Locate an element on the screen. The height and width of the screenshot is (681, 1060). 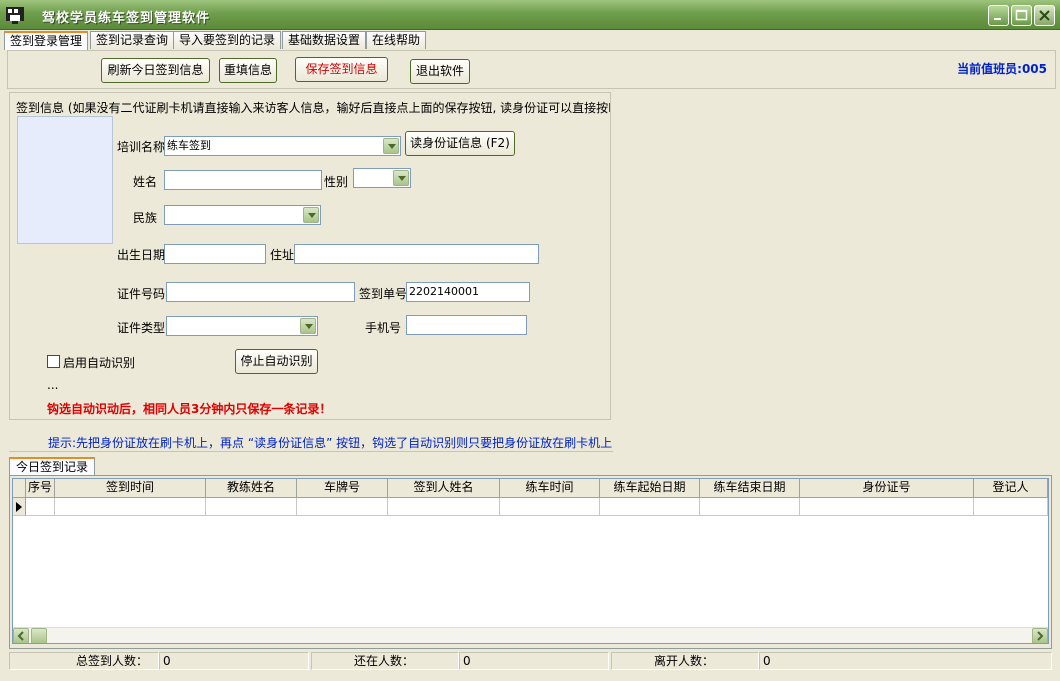
app-icon is located at coordinates (15, 15).